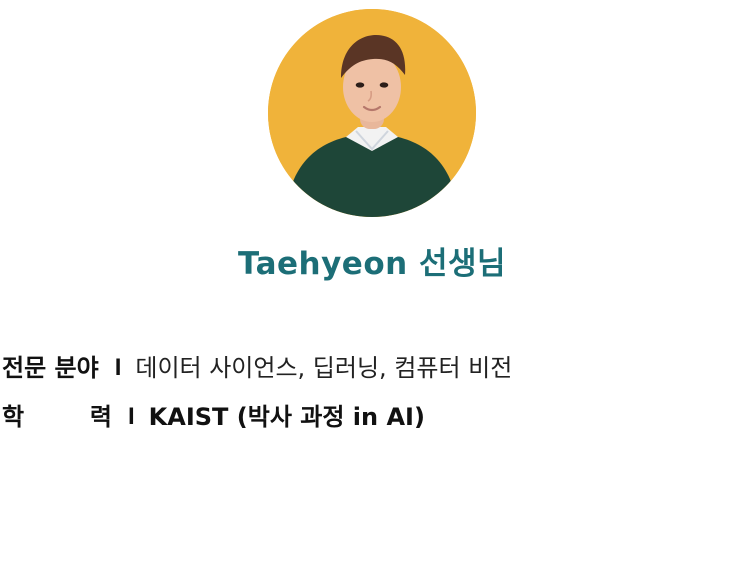 This screenshot has width=744, height=573. What do you see at coordinates (100, 417) in the screenshot?
I see `education-label-last: 력` at bounding box center [100, 417].